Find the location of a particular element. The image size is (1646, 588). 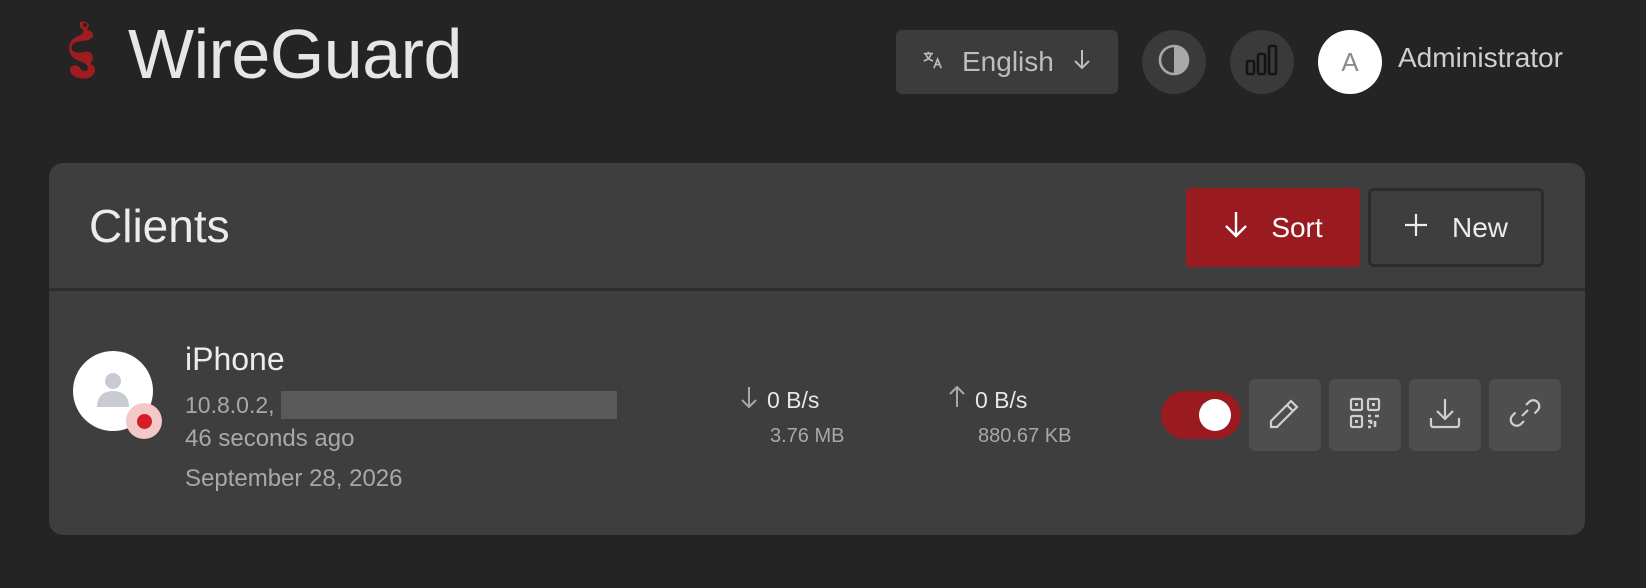

rx-total: 3.76 MB is located at coordinates (807, 436).